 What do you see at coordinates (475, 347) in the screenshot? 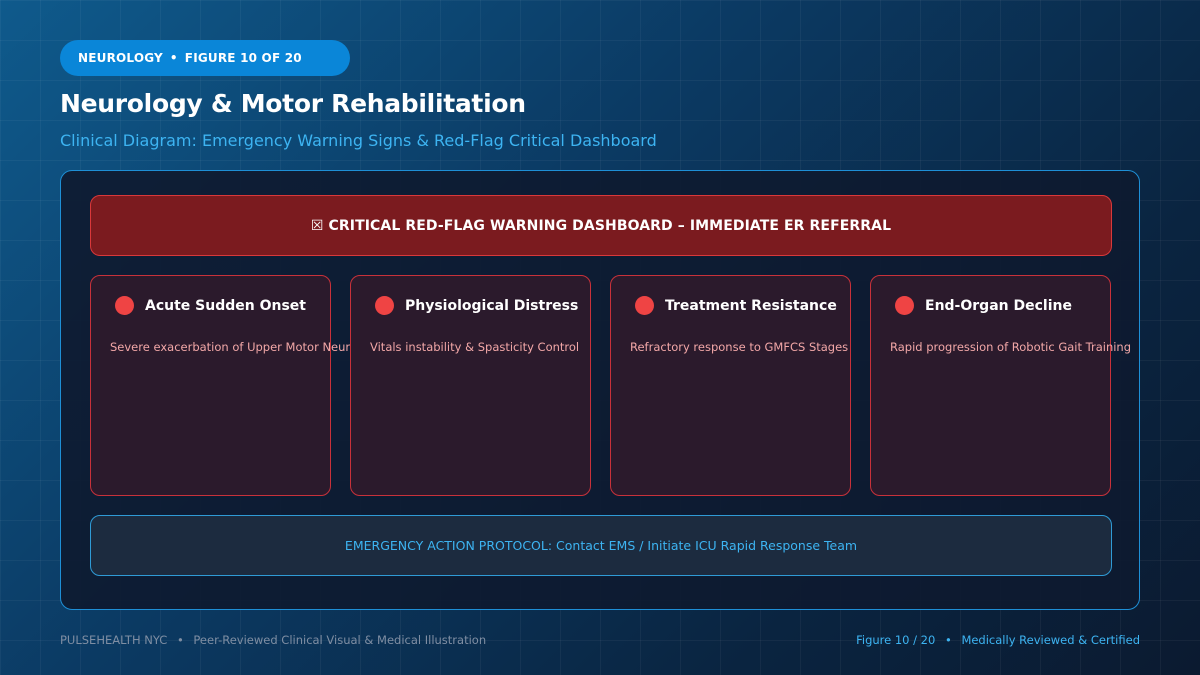
I see `card-description: Vitals instability & Spasticity Control` at bounding box center [475, 347].